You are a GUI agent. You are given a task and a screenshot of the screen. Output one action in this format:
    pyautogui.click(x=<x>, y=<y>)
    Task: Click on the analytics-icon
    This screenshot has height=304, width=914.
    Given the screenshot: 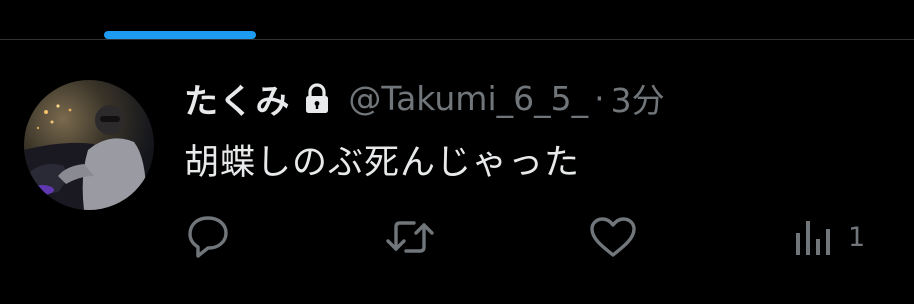 What is the action you would take?
    pyautogui.click(x=814, y=237)
    